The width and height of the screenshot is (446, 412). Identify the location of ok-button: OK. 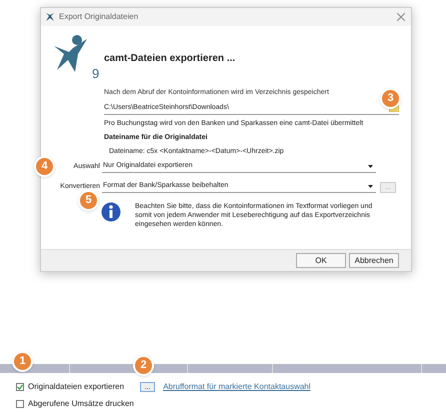
(321, 260).